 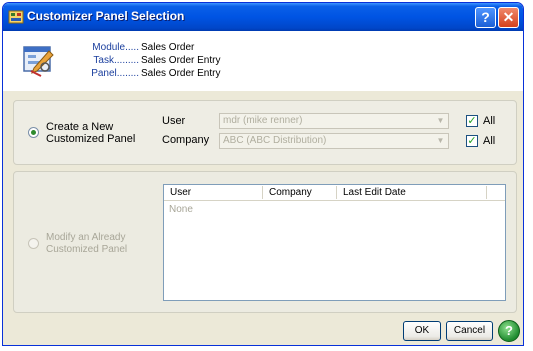 I want to click on empty-list-text: None, so click(x=181, y=209).